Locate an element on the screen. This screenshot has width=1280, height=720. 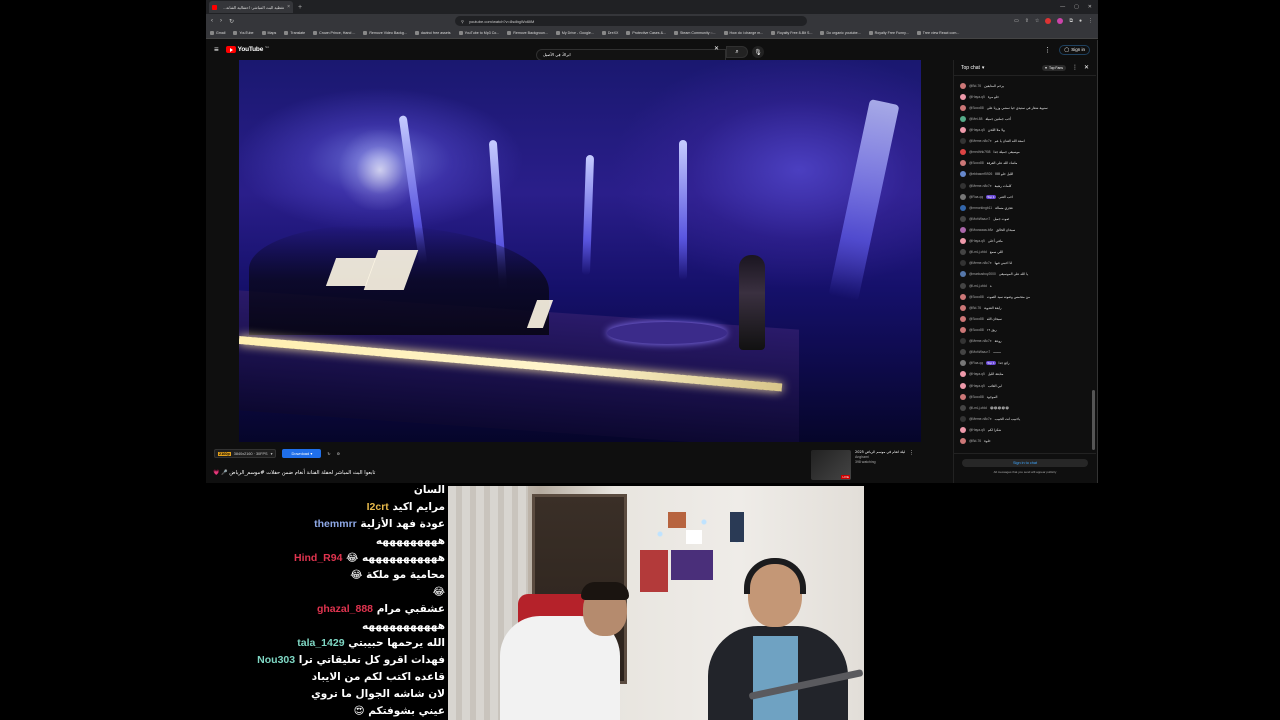
settings-menu-icon: ⋮ is located at coordinates (1047, 50).